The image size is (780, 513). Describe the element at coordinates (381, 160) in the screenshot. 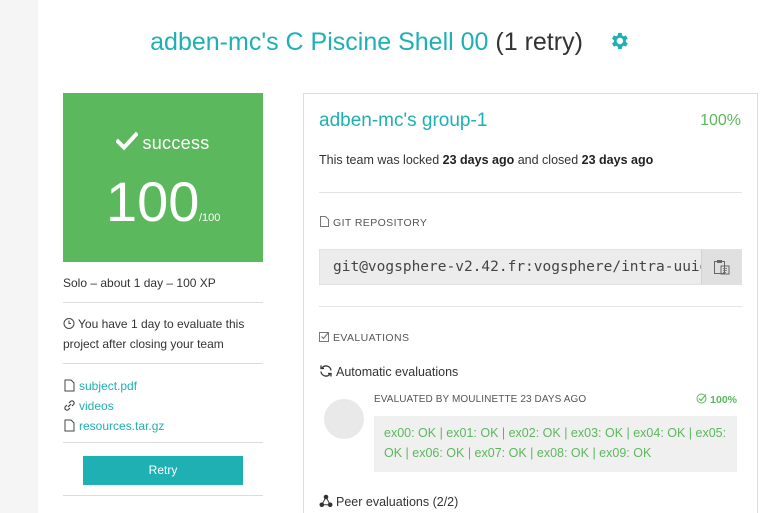

I see `locked-pre: This team was locked` at that location.